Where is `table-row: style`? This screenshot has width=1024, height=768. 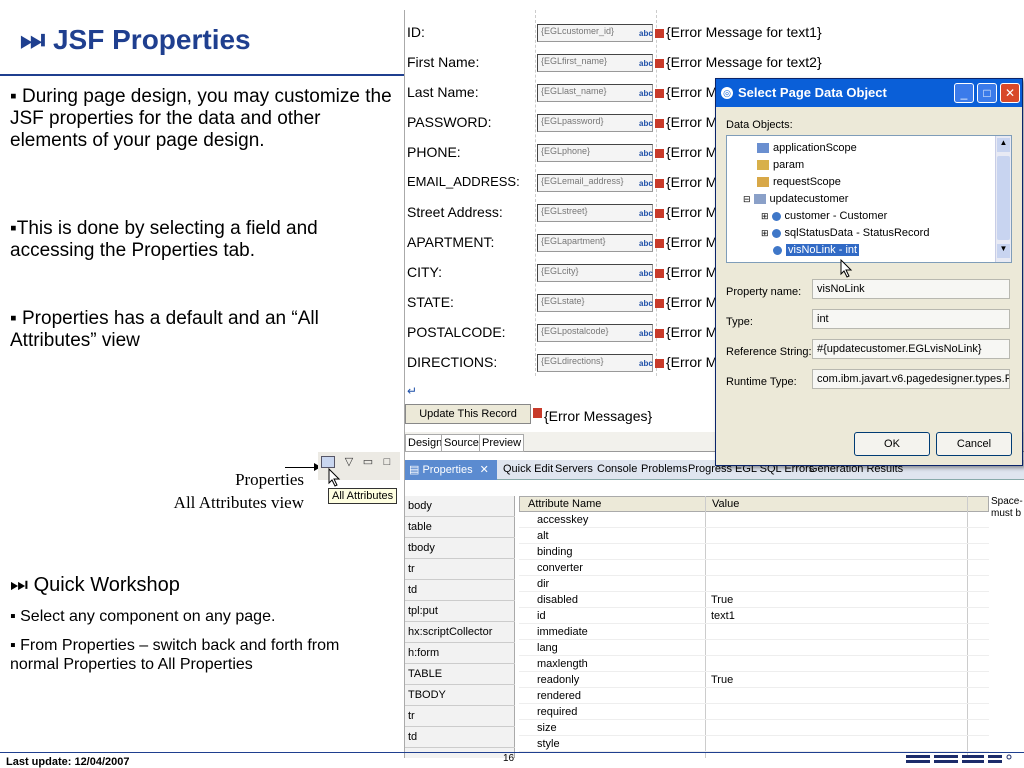
table-row: style is located at coordinates (754, 744).